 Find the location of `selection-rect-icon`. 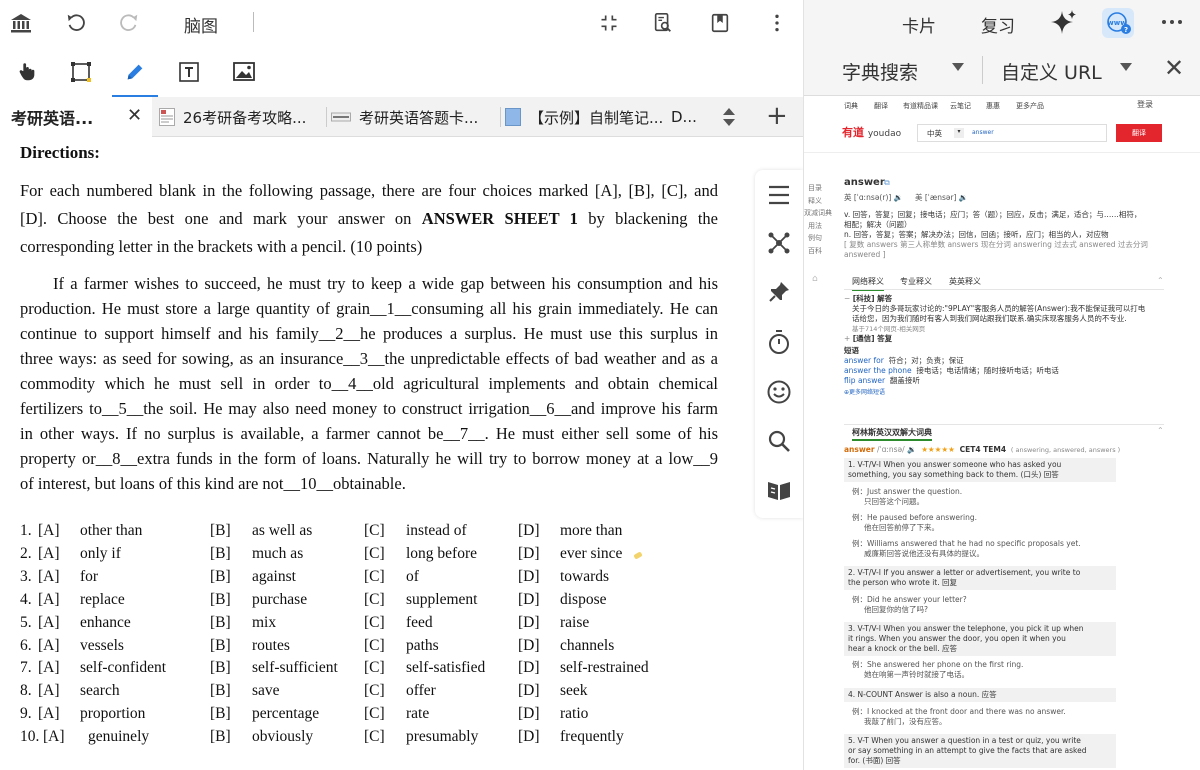

selection-rect-icon is located at coordinates (81, 72).